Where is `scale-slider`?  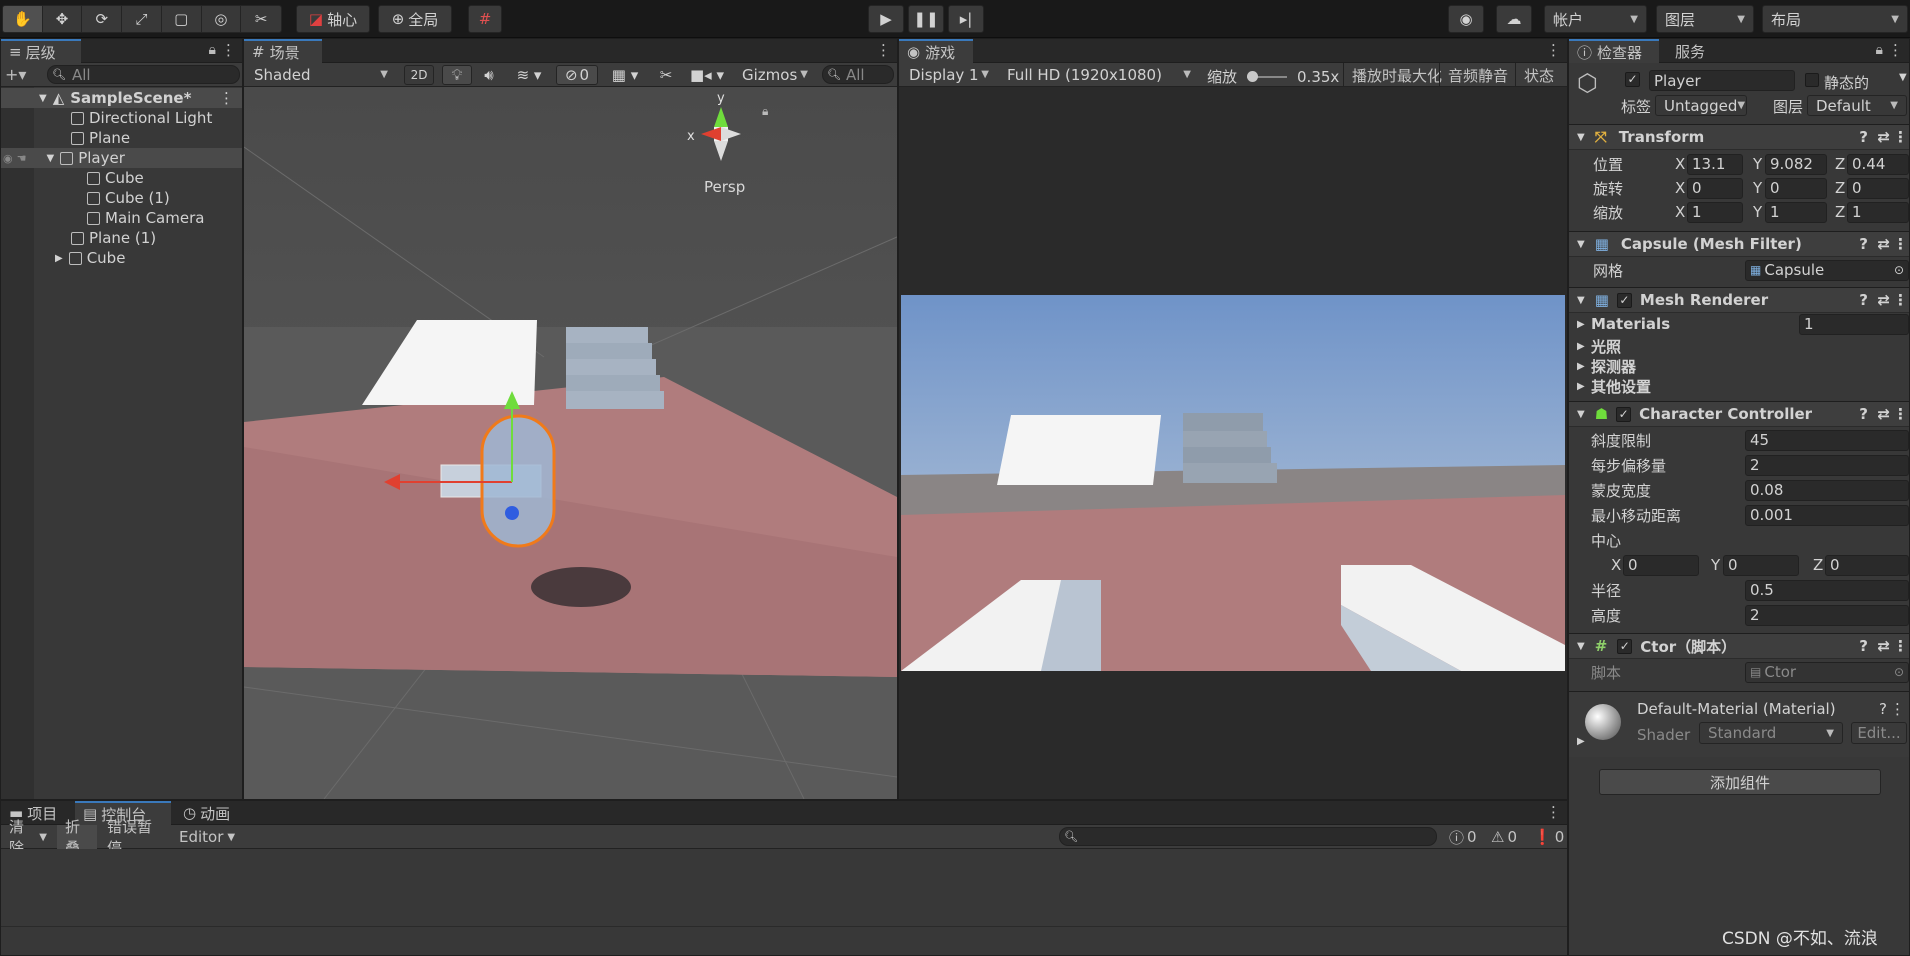 scale-slider is located at coordinates (1267, 76).